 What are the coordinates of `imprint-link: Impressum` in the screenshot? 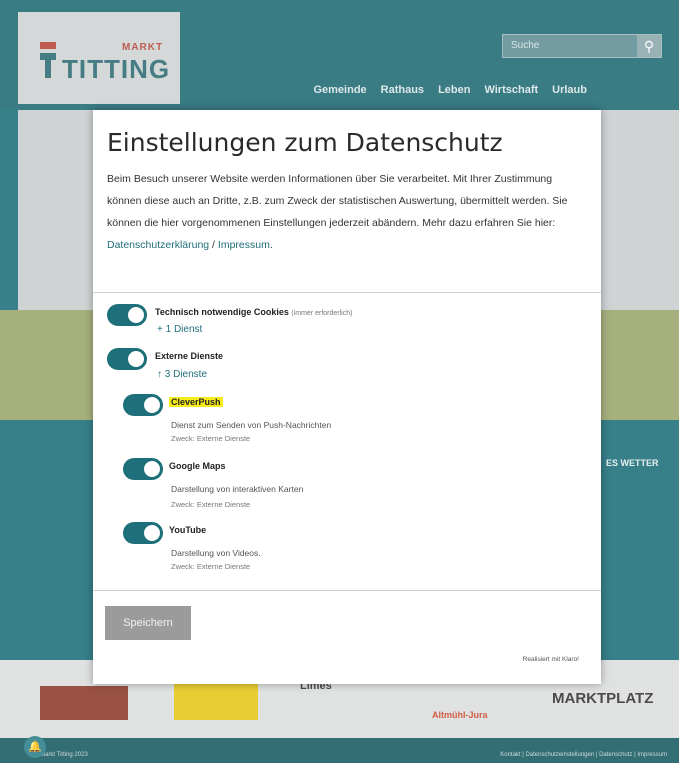 It's located at (244, 245).